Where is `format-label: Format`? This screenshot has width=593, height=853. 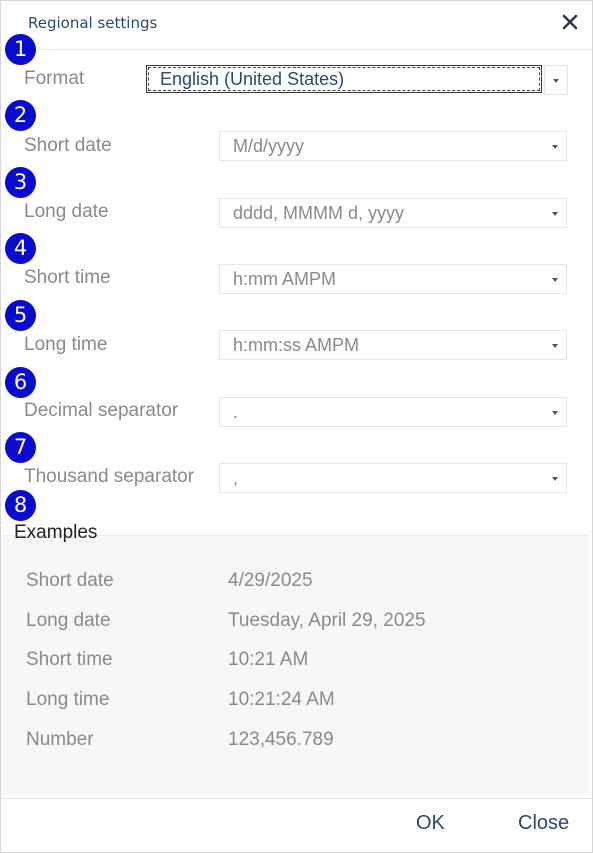 format-label: Format is located at coordinates (54, 78).